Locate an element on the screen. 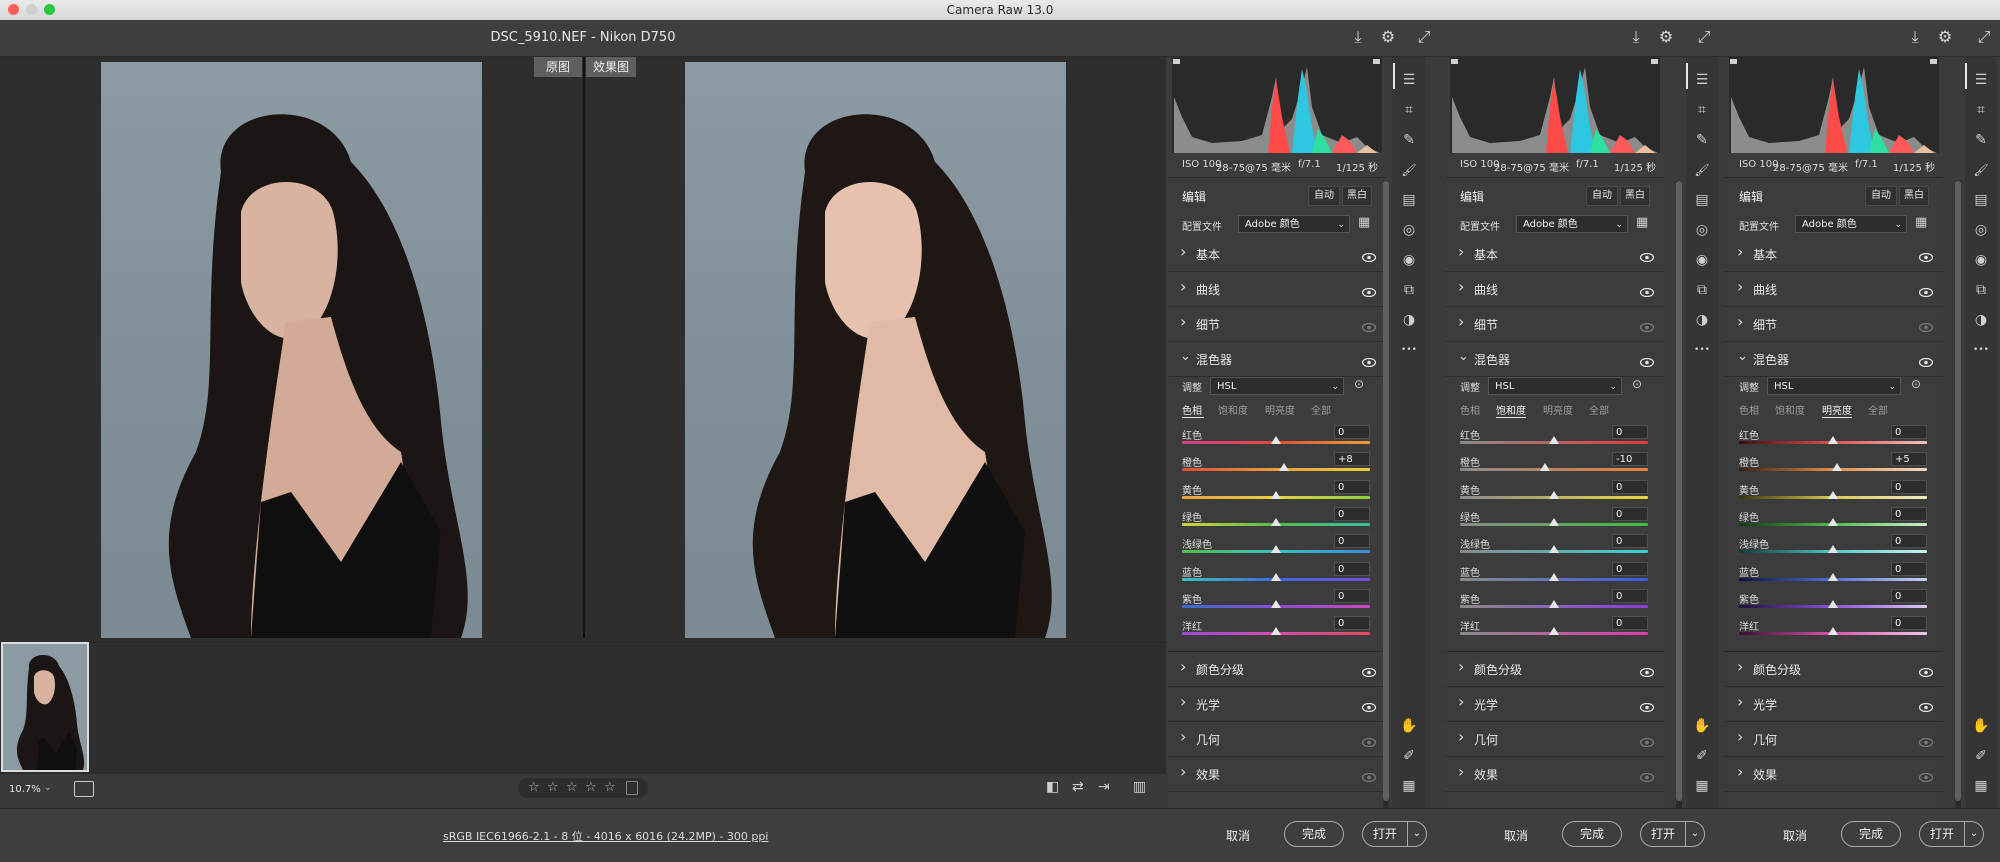 This screenshot has width=2000, height=862. panel-section: › 曲线 is located at coordinates (1555, 289).